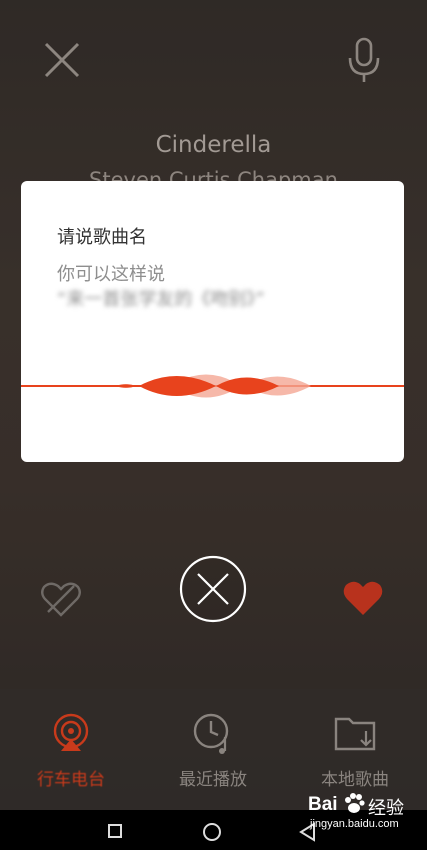 This screenshot has height=850, width=427. Describe the element at coordinates (71, 732) in the screenshot. I see `radio-icon` at that location.